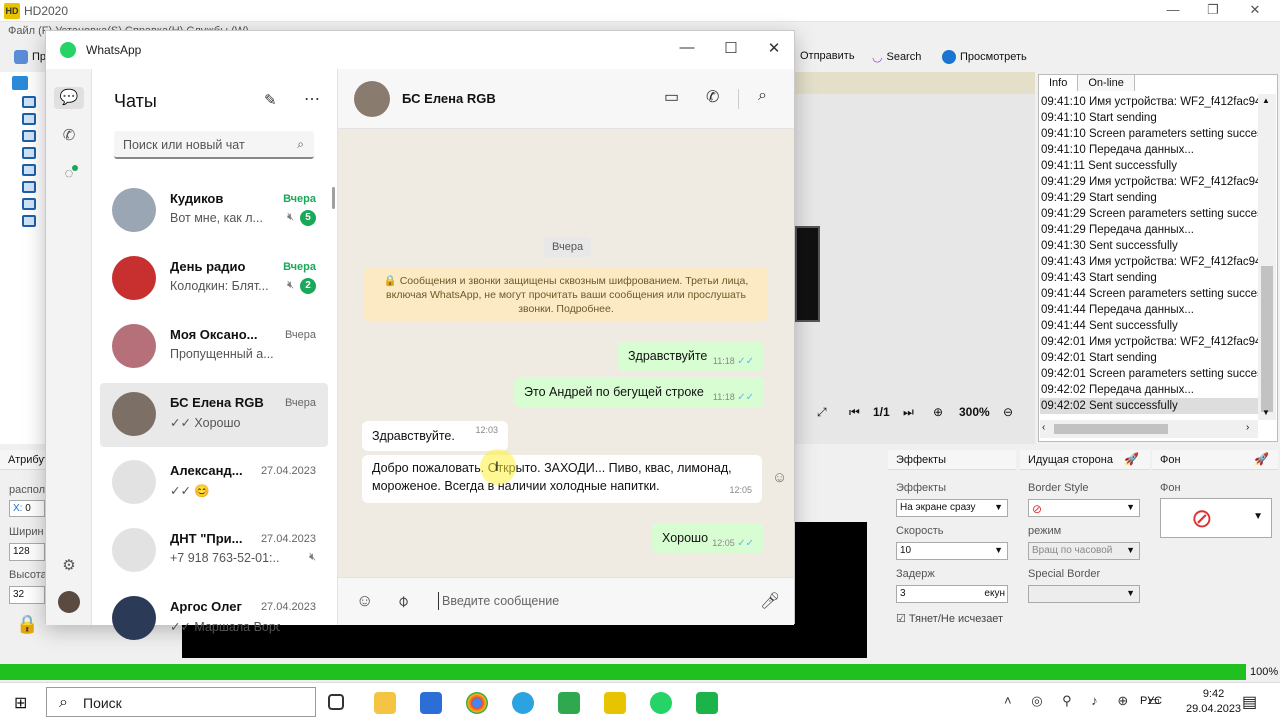 The width and height of the screenshot is (1280, 720). I want to click on wa-minimize-icon: —, so click(687, 50).